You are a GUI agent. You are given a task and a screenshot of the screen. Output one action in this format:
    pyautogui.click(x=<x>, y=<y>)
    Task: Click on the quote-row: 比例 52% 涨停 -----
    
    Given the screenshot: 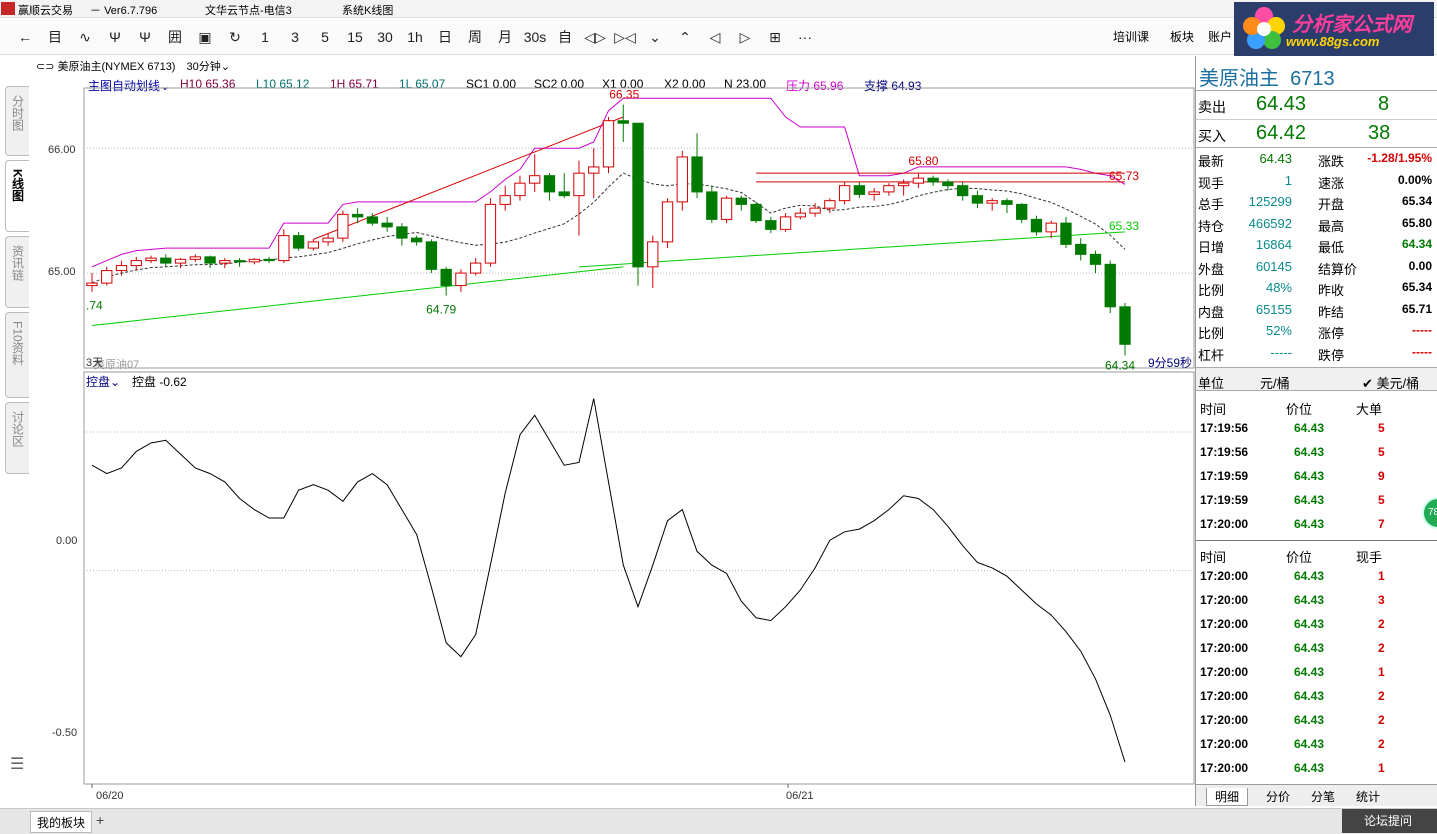 What is the action you would take?
    pyautogui.click(x=1316, y=331)
    